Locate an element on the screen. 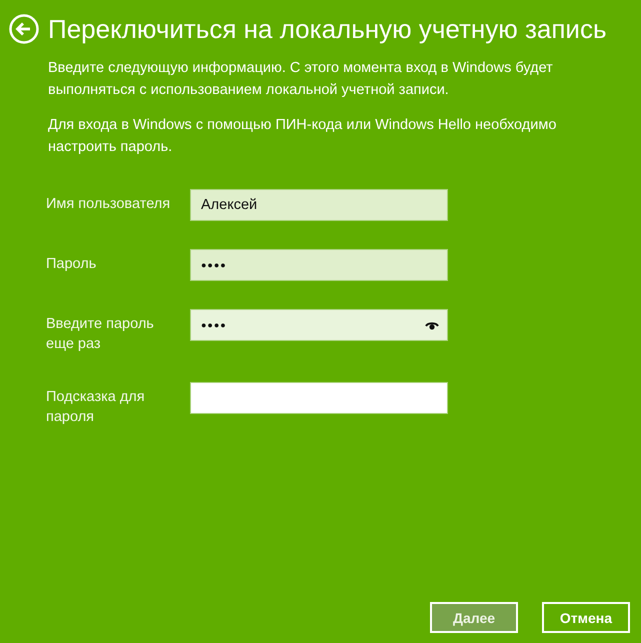 The image size is (641, 643). field-label: Введите пароль еще раз is located at coordinates (100, 334).